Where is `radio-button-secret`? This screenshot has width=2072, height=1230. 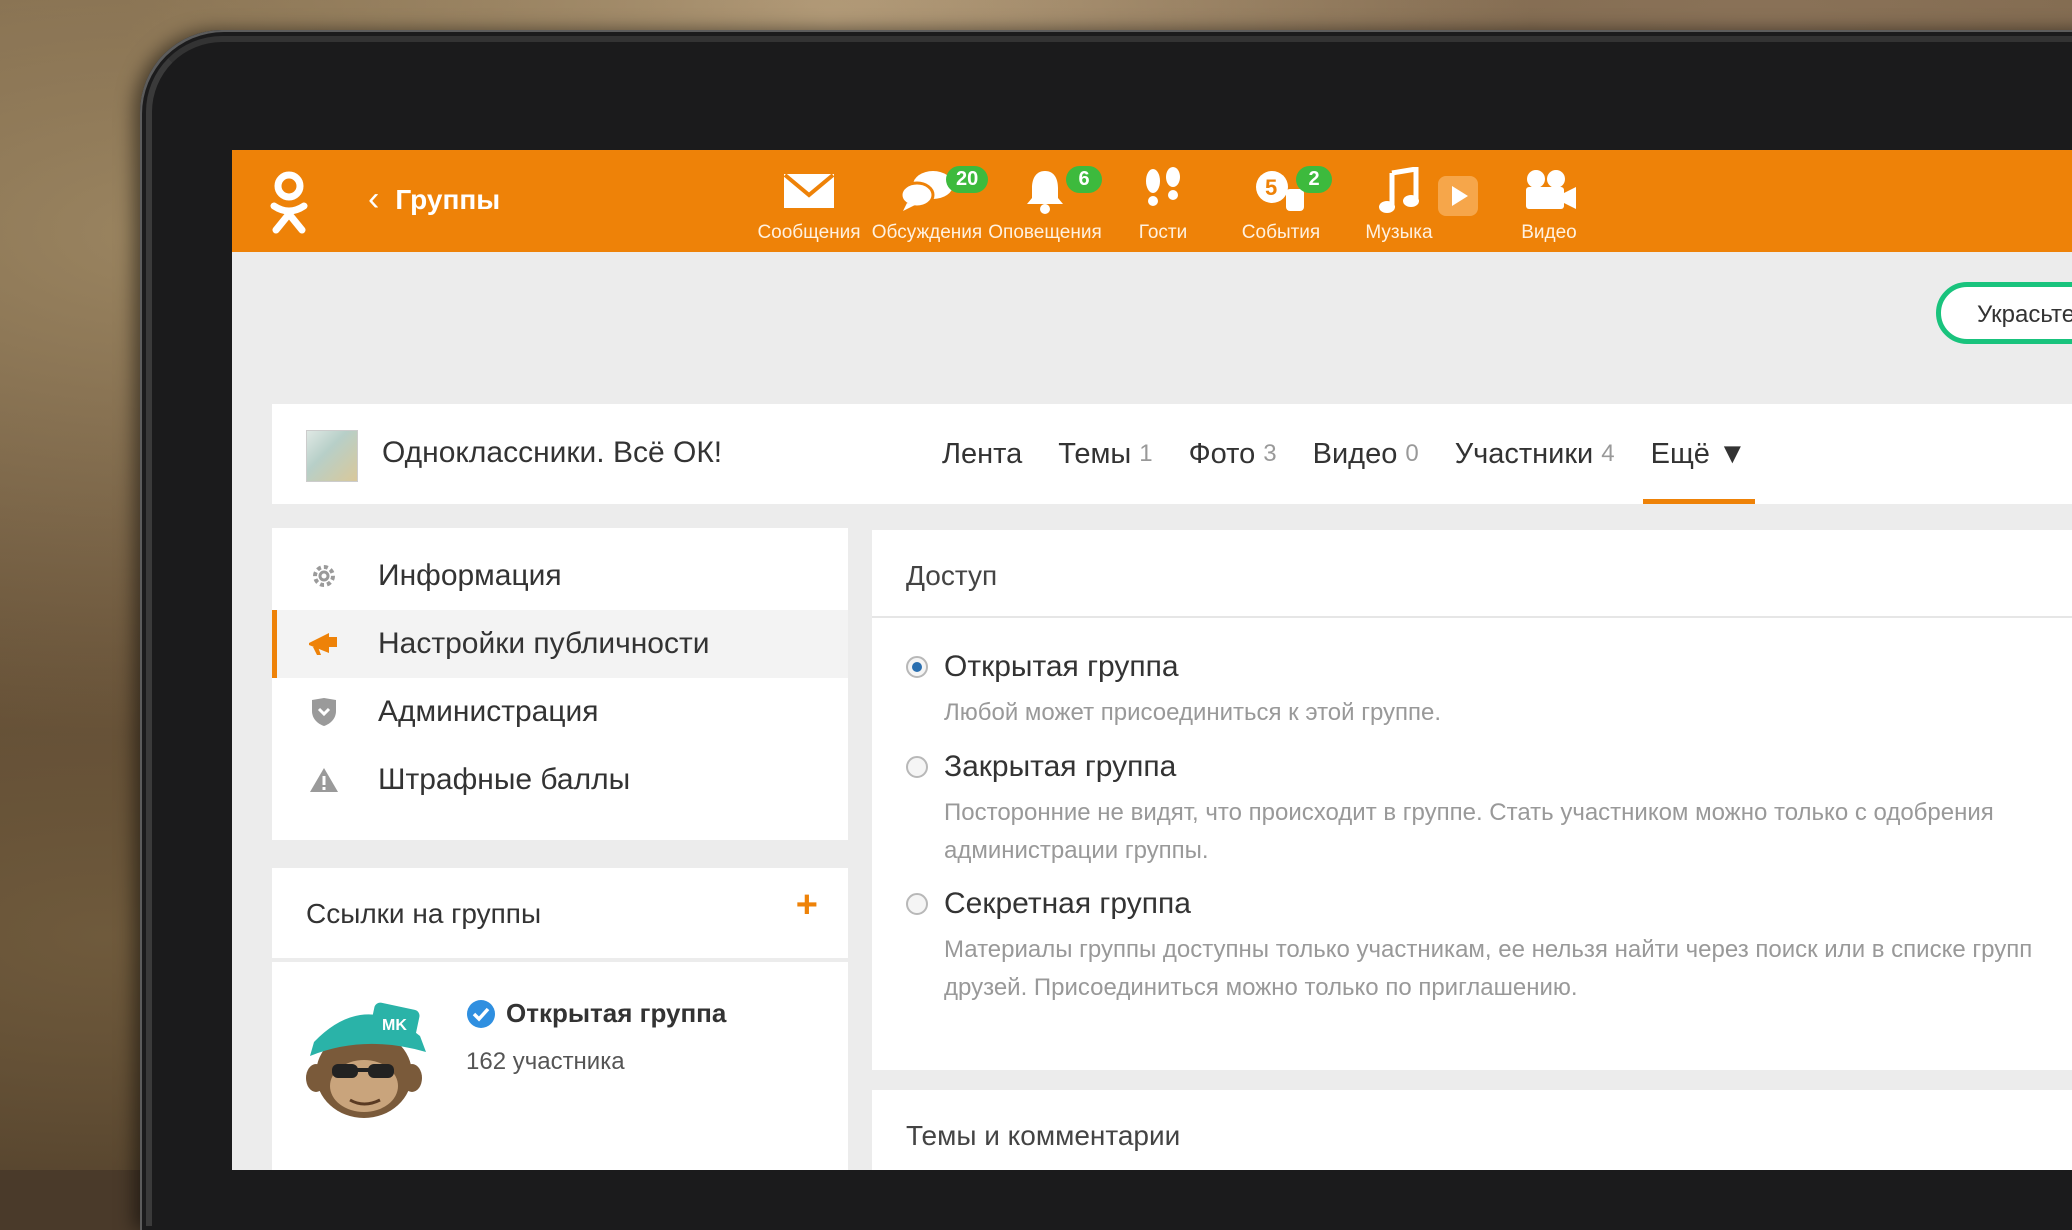 radio-button-secret is located at coordinates (917, 904).